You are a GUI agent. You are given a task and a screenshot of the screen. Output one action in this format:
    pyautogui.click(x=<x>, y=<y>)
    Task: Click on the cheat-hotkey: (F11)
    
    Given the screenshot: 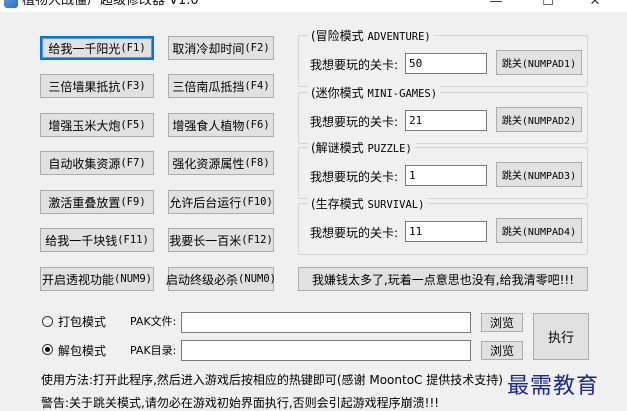 What is the action you would take?
    pyautogui.click(x=133, y=240)
    